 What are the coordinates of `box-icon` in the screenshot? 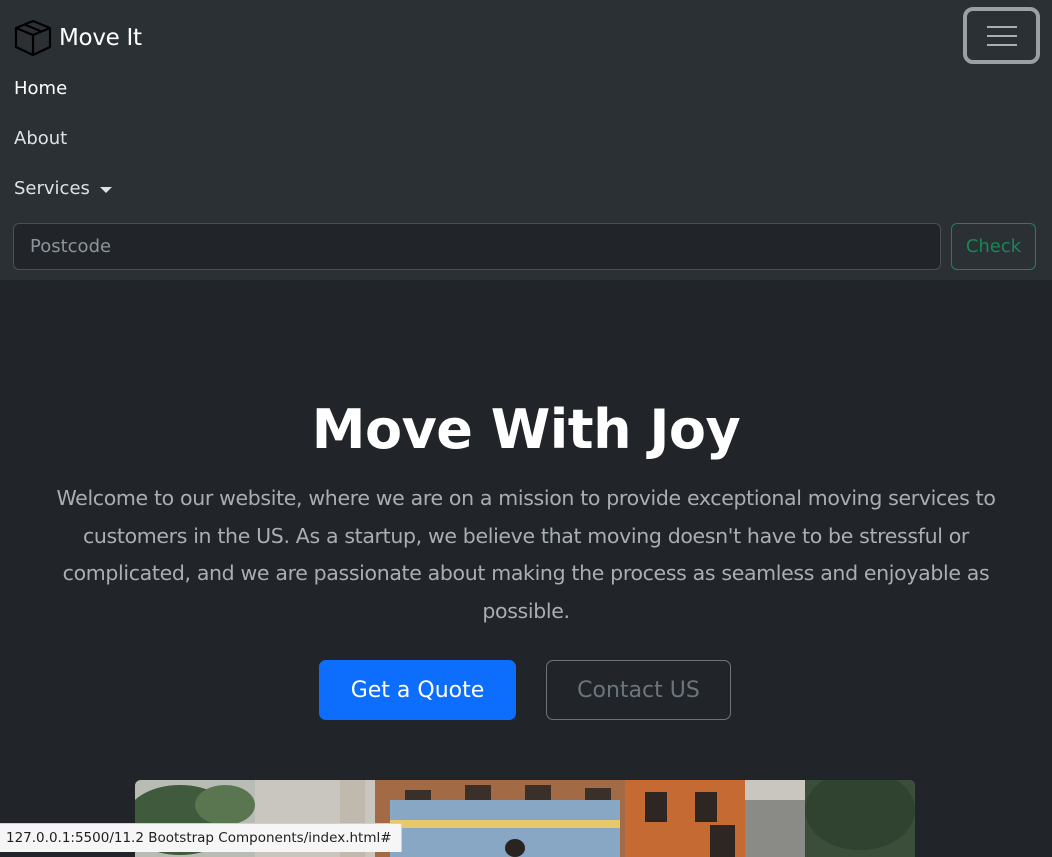 It's located at (33, 38).